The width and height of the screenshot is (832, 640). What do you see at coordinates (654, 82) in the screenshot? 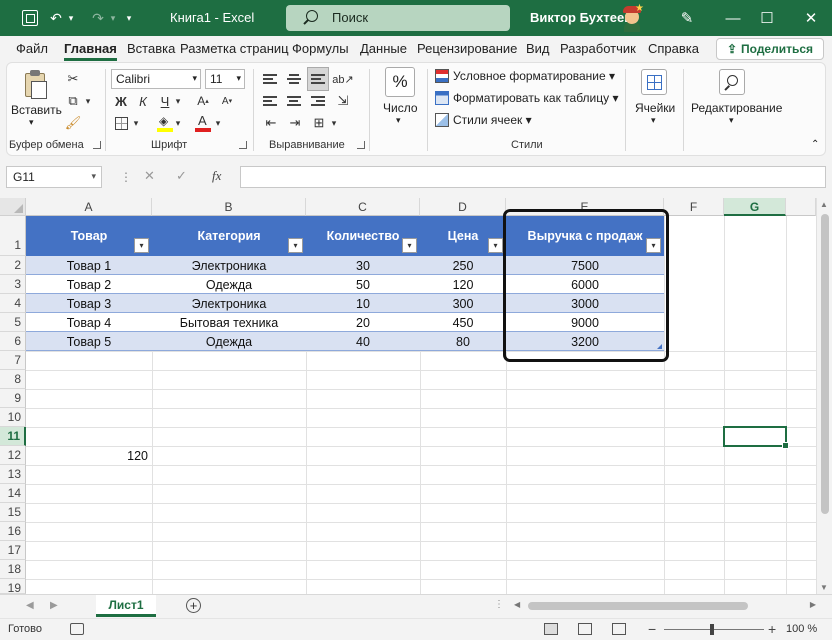
I see `cells-icon` at bounding box center [654, 82].